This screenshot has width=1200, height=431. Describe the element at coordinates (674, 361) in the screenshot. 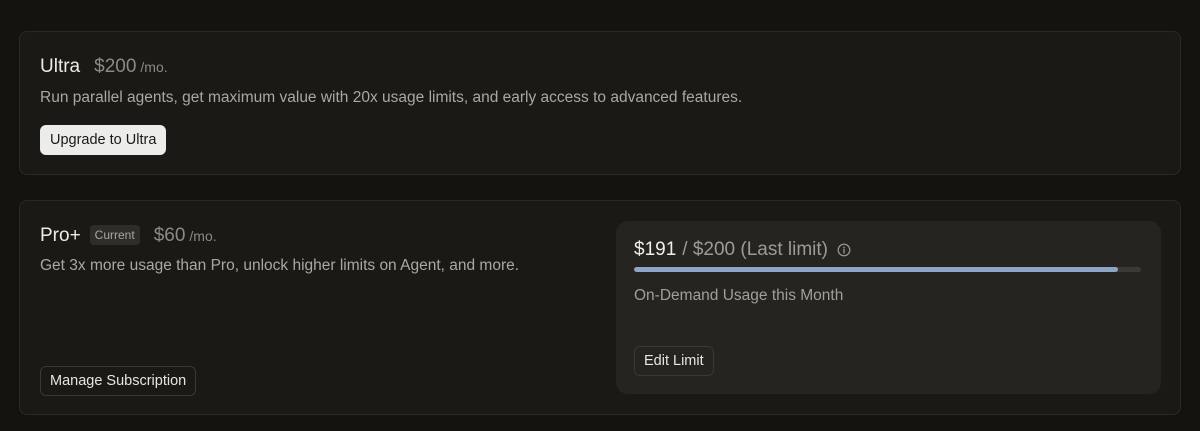

I see `edit-limit-button: Edit Limit` at that location.